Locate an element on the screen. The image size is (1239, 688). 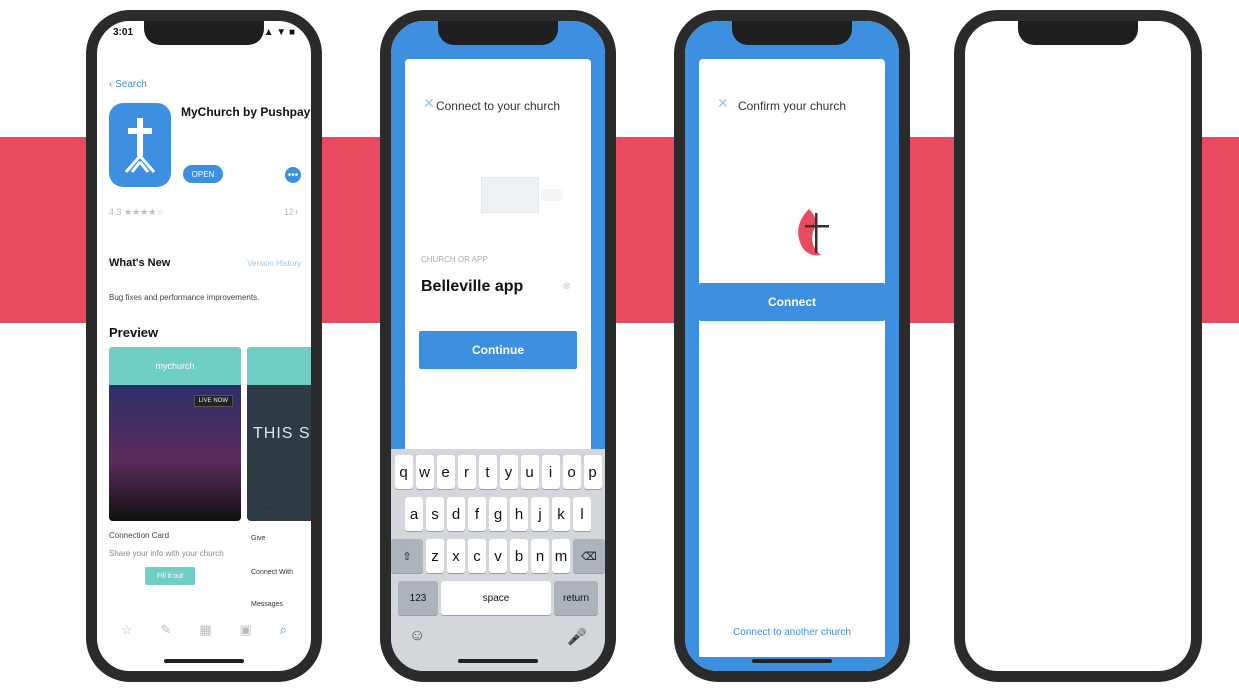
keyboard-bottom-bar: ☺ 🎤 is located at coordinates (498, 635).